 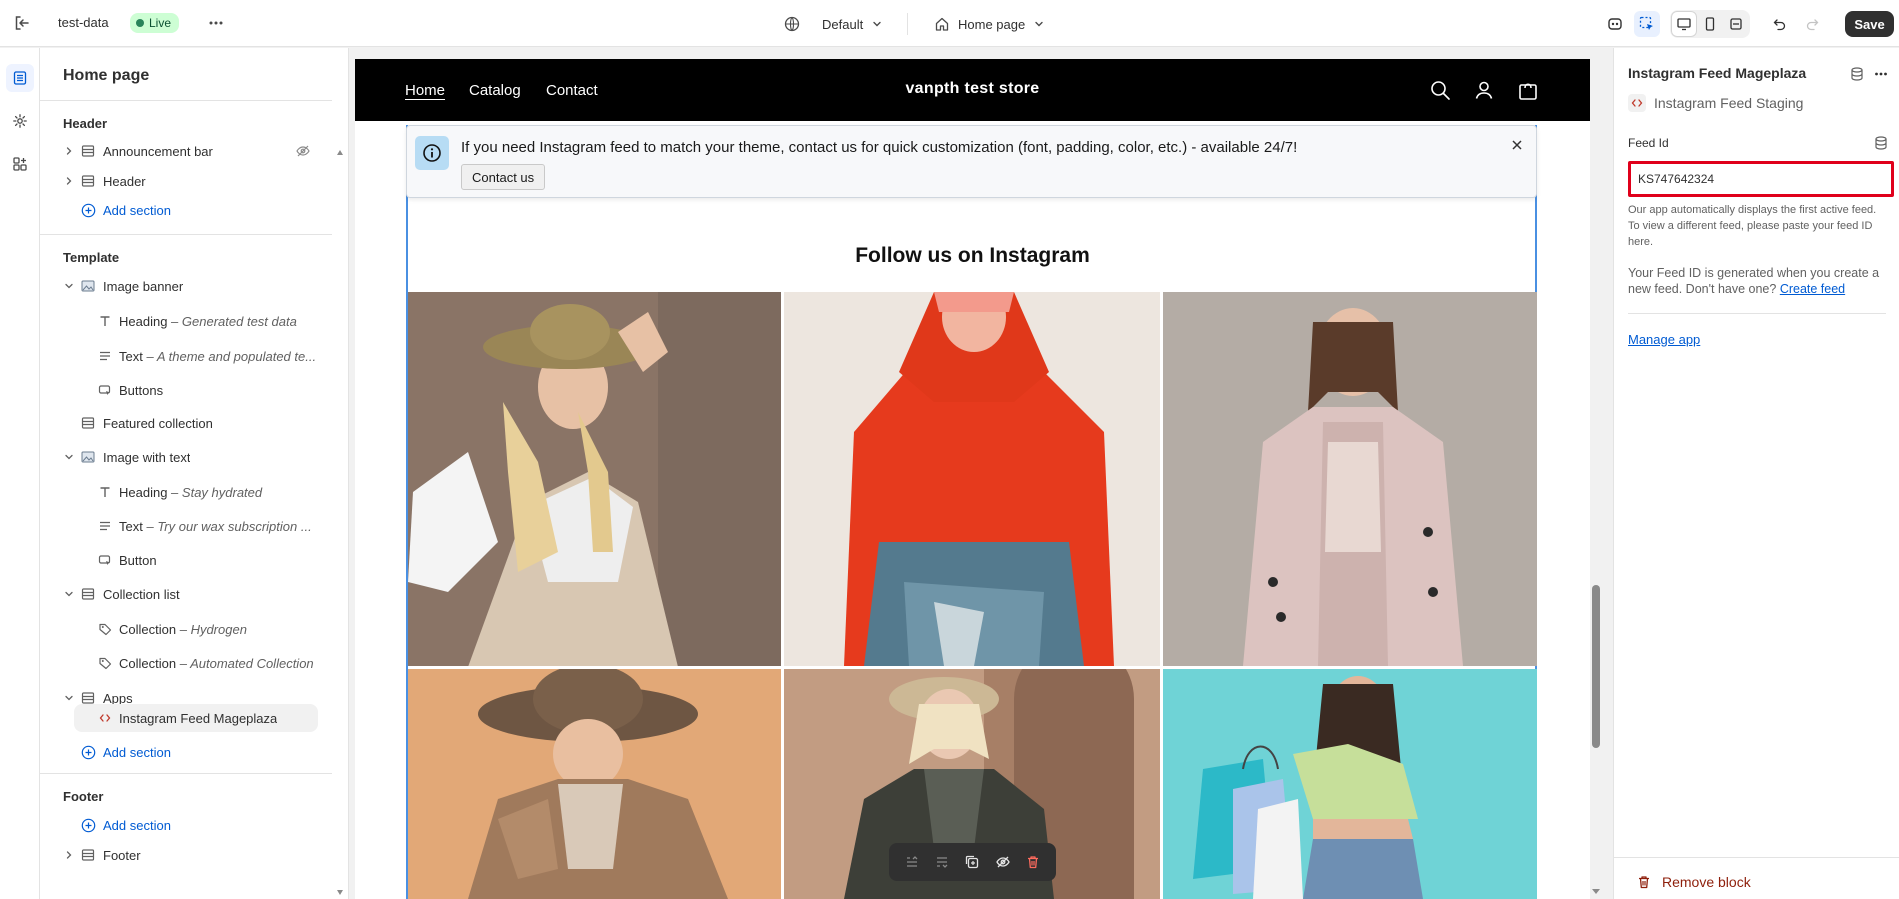 I want to click on manage-app-link: Manage app, so click(x=1664, y=339).